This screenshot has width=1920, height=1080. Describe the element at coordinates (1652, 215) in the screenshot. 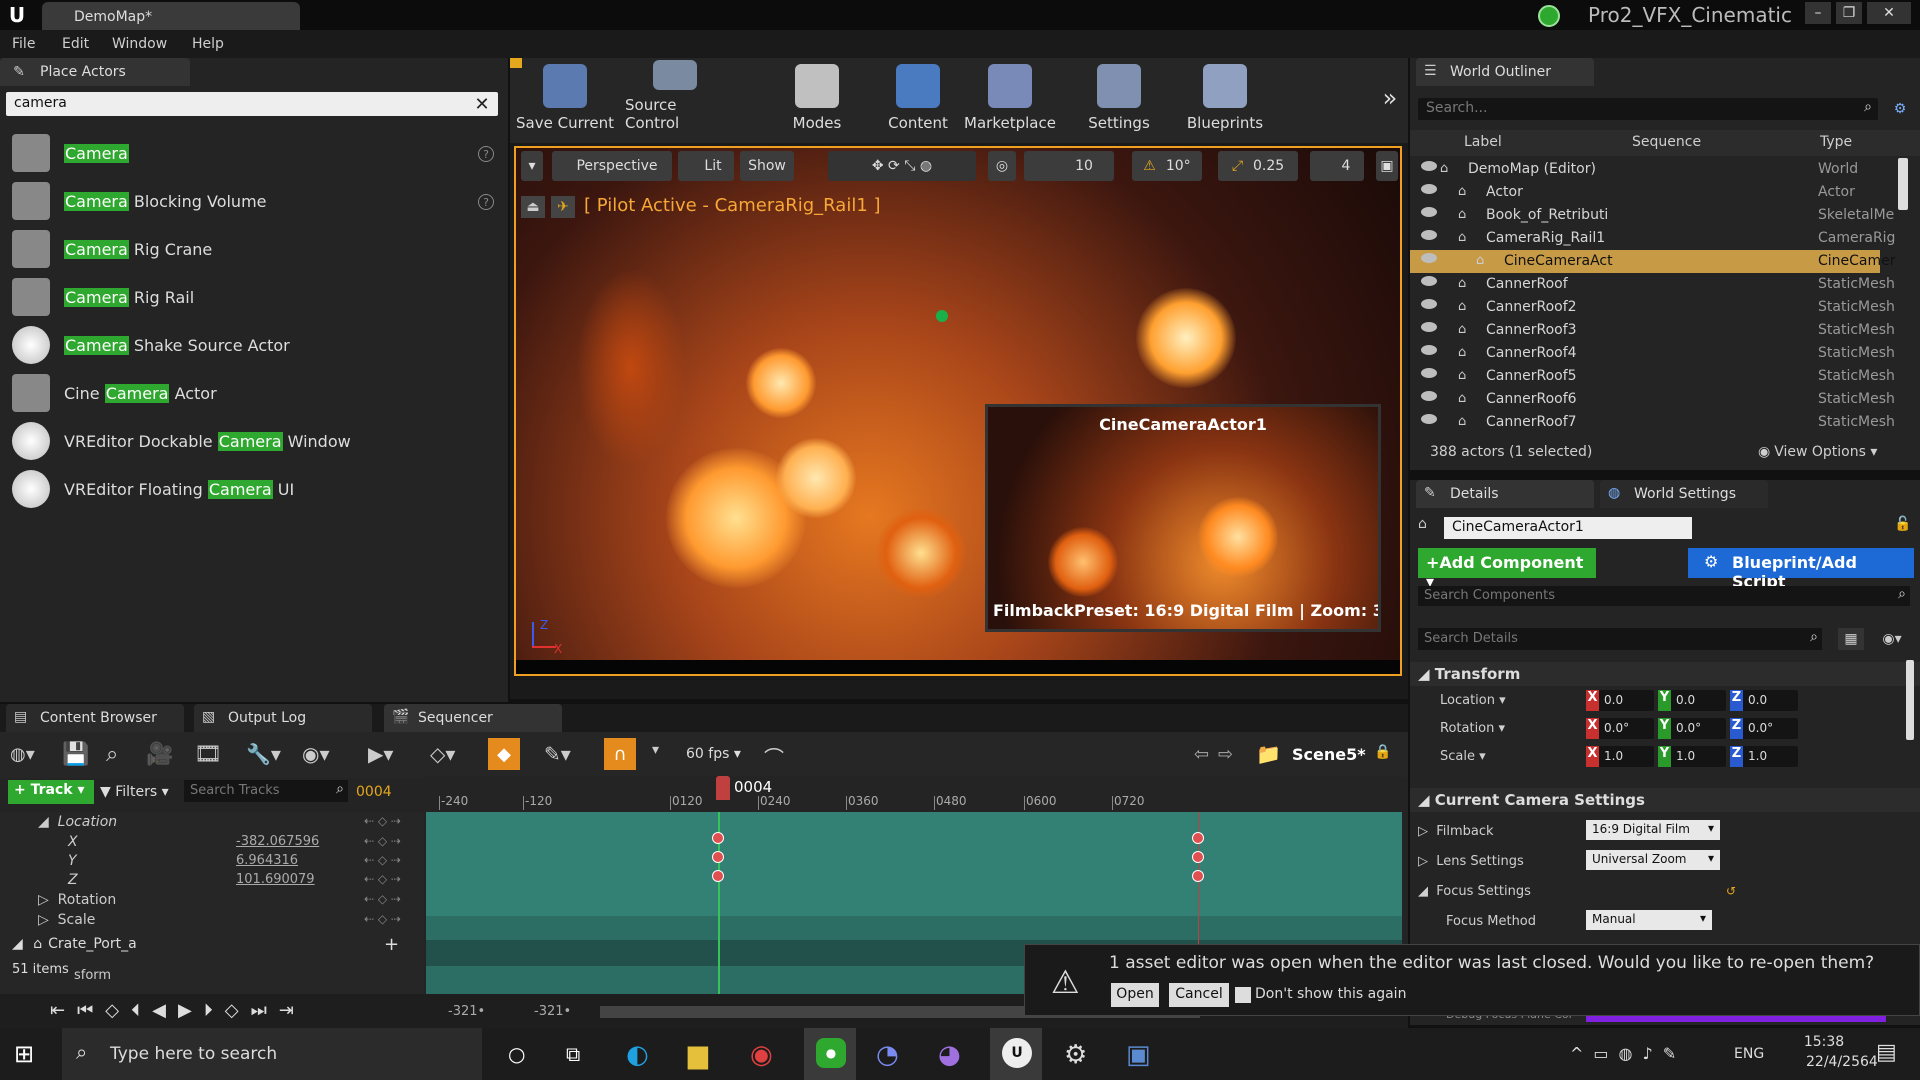

I see `outliner-row: ⌂ Book_of_Retributi SkeletalMe` at that location.